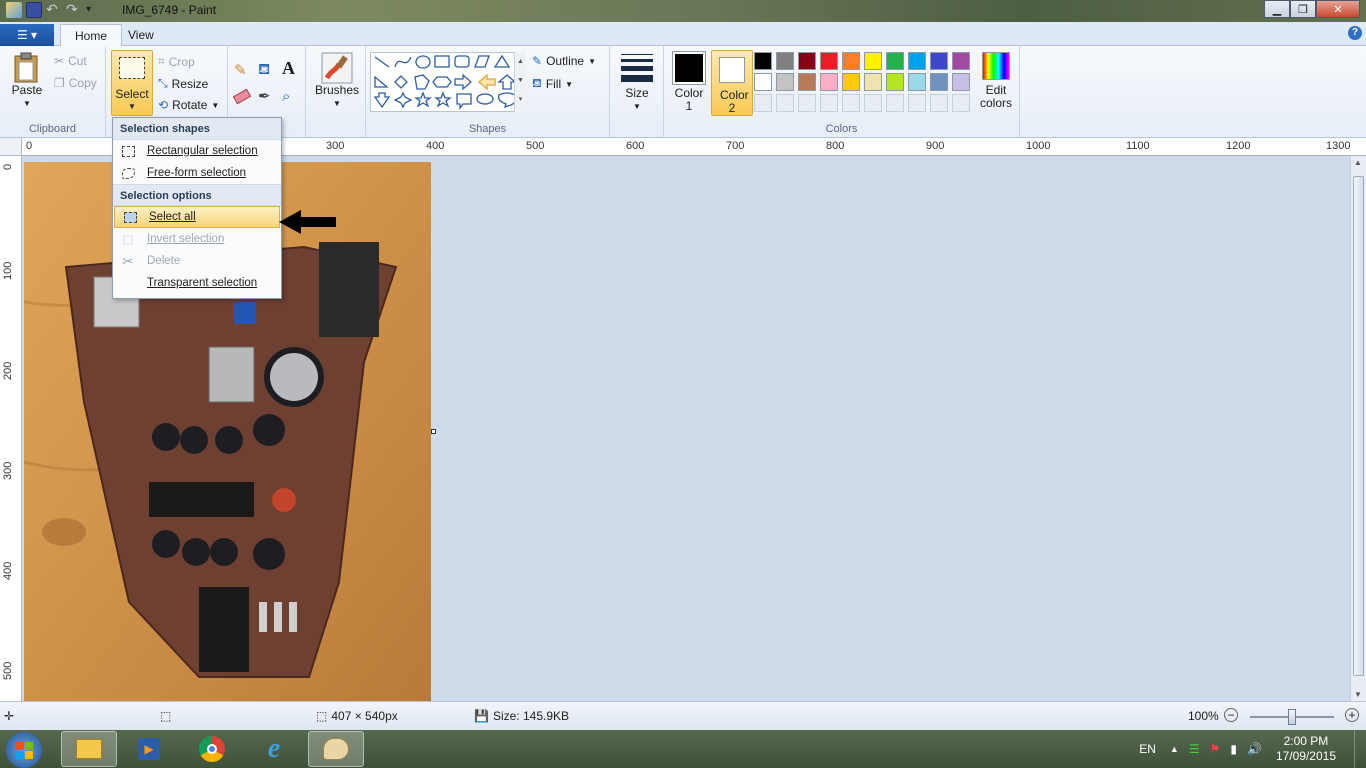  I want to click on tab-home: Home, so click(91, 35).